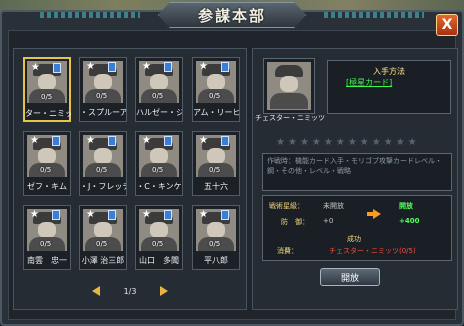  Describe the element at coordinates (286, 206) in the screenshot. I see `tactics-label: 戦術星級：` at that location.